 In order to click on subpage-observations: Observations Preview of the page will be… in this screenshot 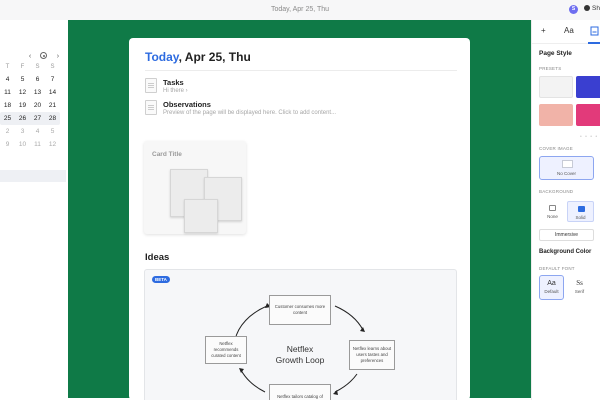, I will do `click(295, 110)`.